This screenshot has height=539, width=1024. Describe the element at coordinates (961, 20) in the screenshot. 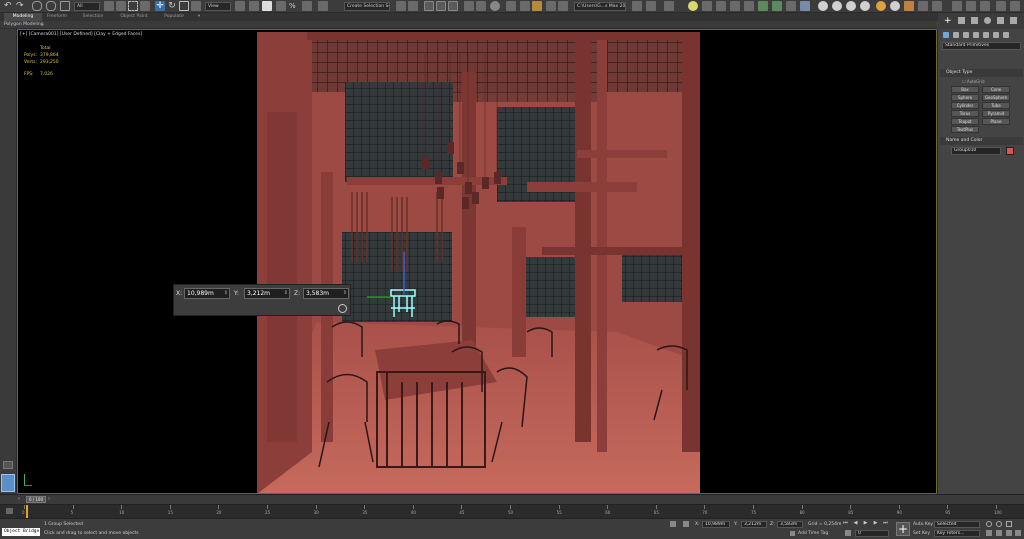

I see `modify-tab-icon` at that location.